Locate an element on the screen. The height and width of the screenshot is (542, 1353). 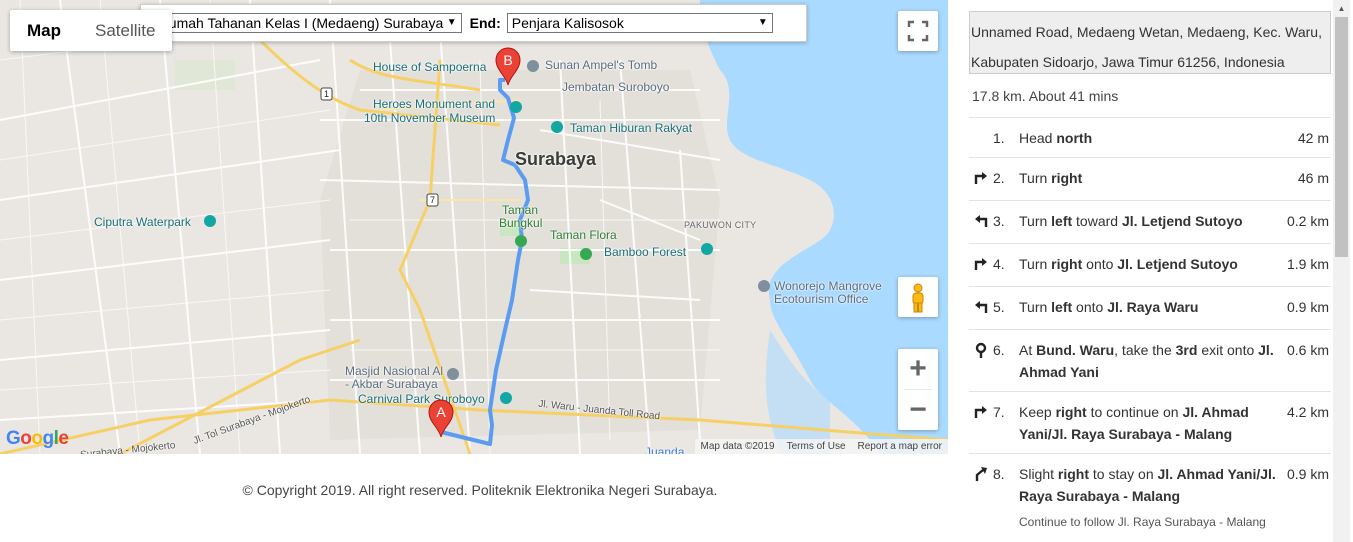
marker-b: B is located at coordinates (508, 66).